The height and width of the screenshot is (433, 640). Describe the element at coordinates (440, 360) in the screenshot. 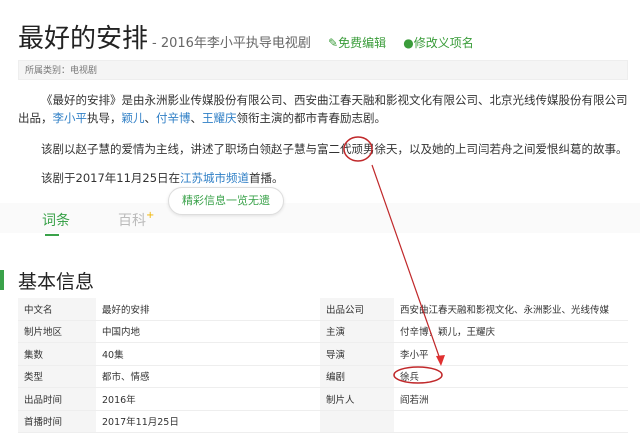

I see `arrow-head` at that location.